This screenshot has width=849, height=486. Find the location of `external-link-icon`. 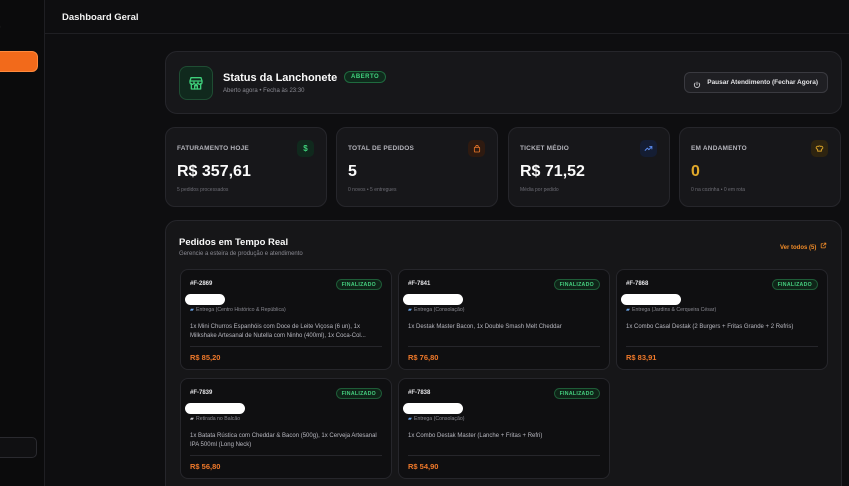

external-link-icon is located at coordinates (823, 246).